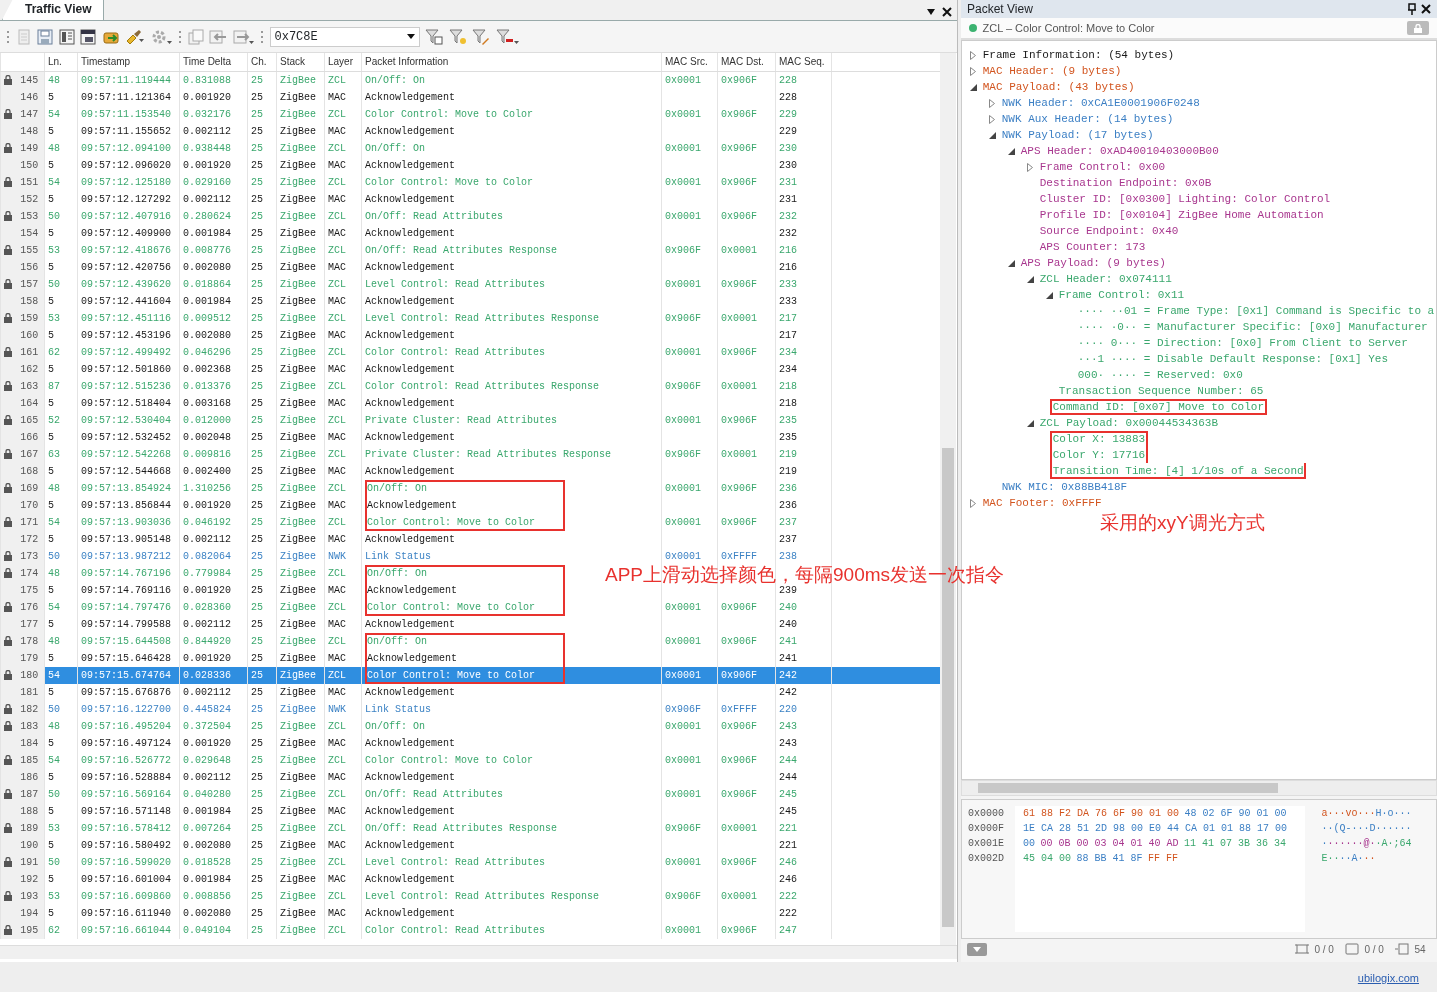 This screenshot has width=1437, height=992. What do you see at coordinates (746, 62) in the screenshot?
I see `column-header: MAC Dst.` at bounding box center [746, 62].